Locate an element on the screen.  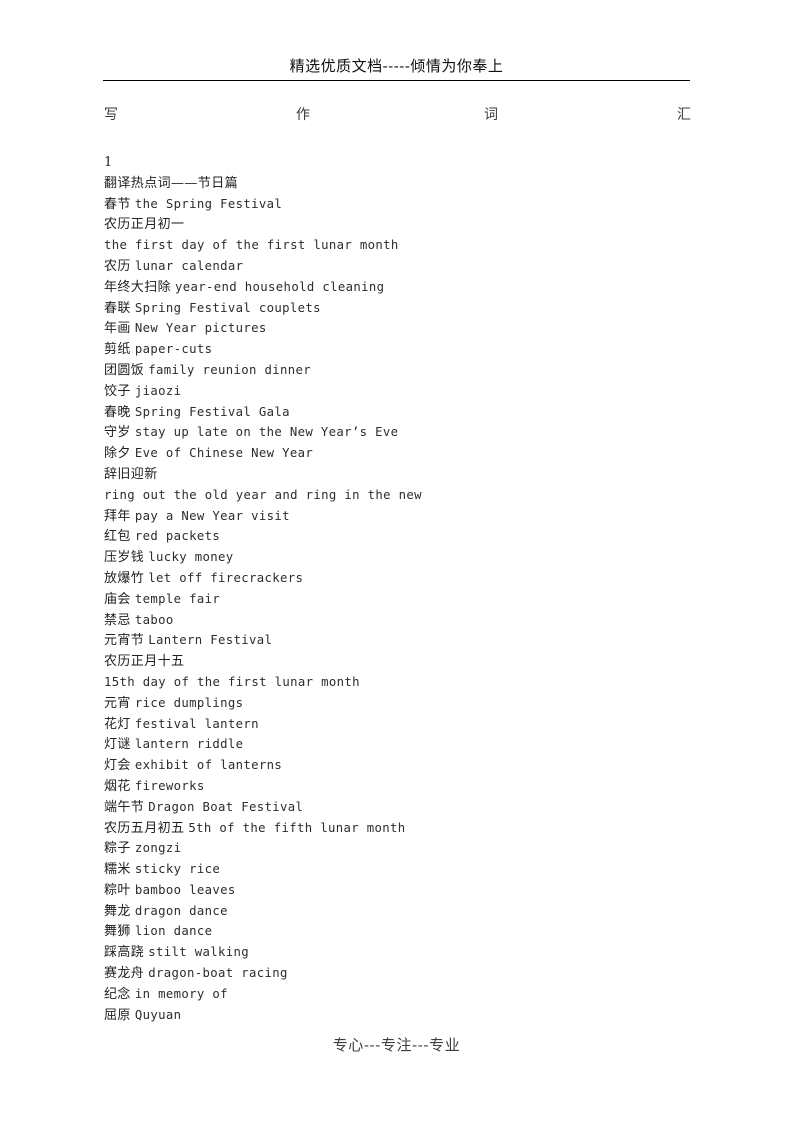
vocabulary-line: 春节 the Spring Festival is located at coordinates (404, 204).